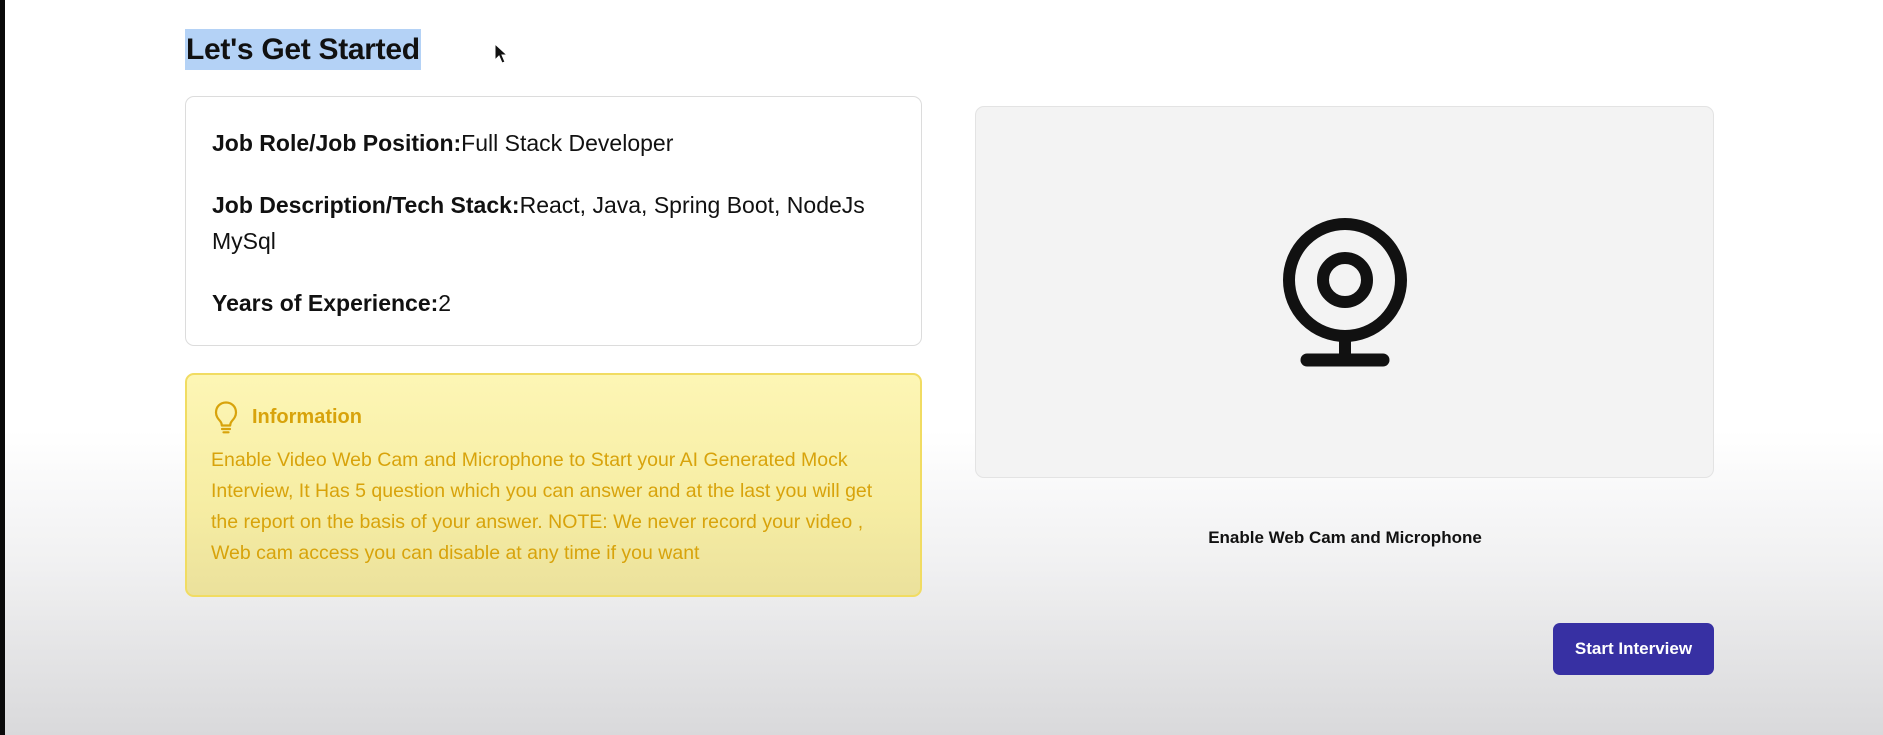  I want to click on experience-row: Years of Experience:2, so click(552, 303).